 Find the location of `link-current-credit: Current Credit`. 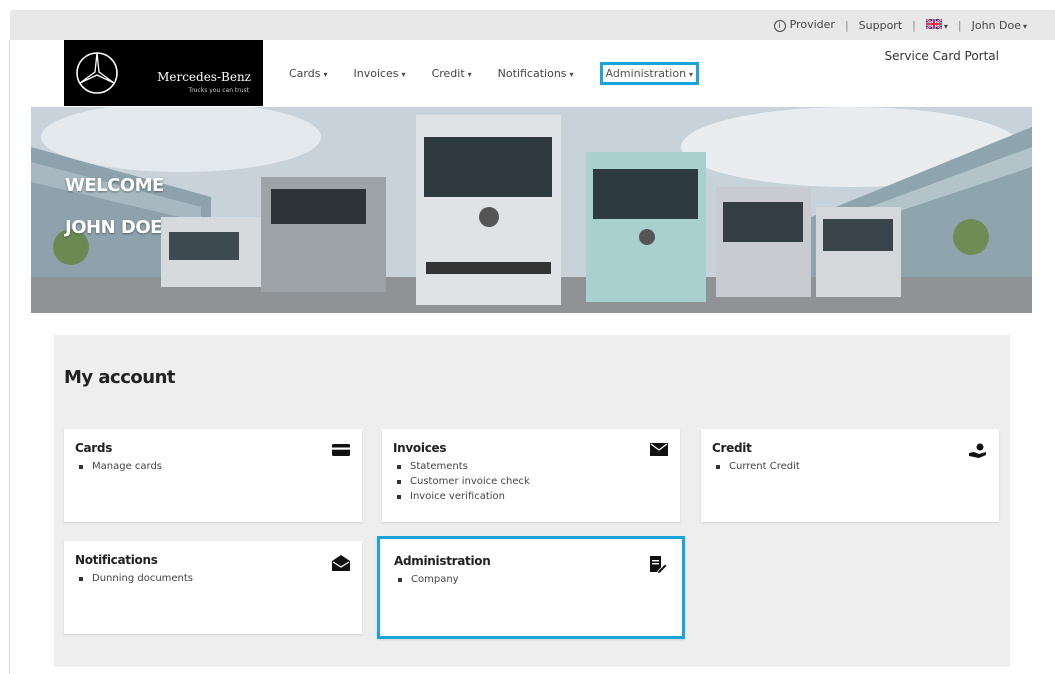

link-current-credit: Current Credit is located at coordinates (756, 466).